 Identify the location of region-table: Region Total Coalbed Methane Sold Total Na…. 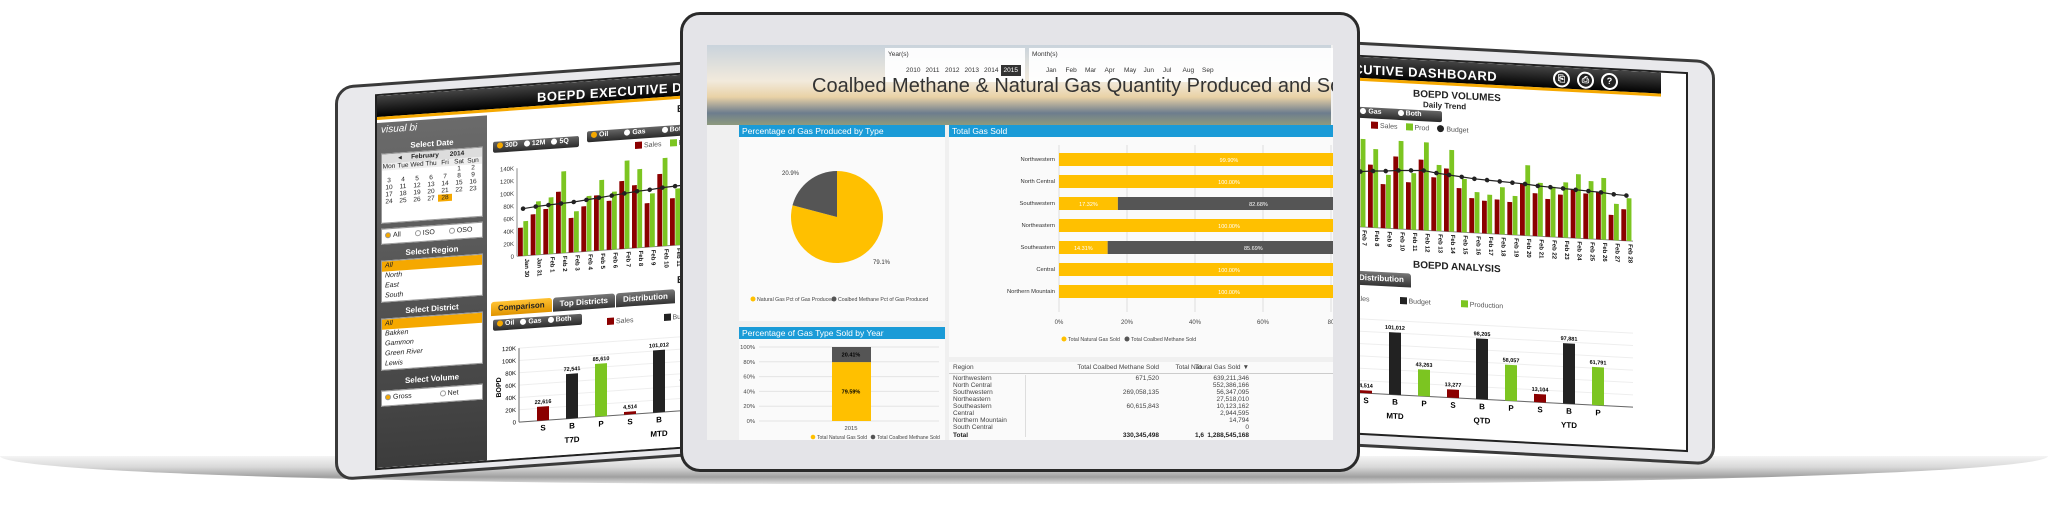
(1141, 401).